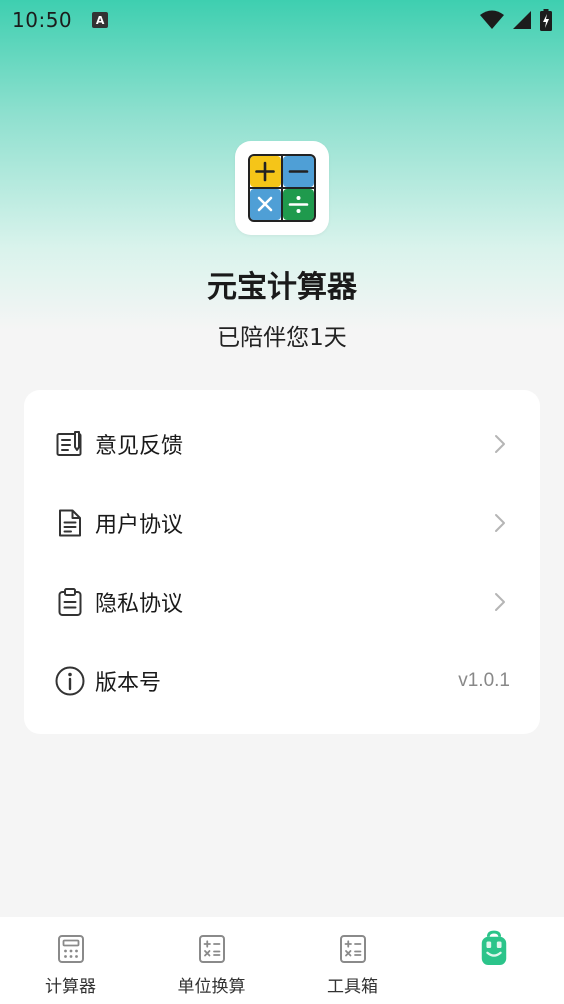  I want to click on menu-item-version: 版本号 v1.0.1, so click(282, 681).